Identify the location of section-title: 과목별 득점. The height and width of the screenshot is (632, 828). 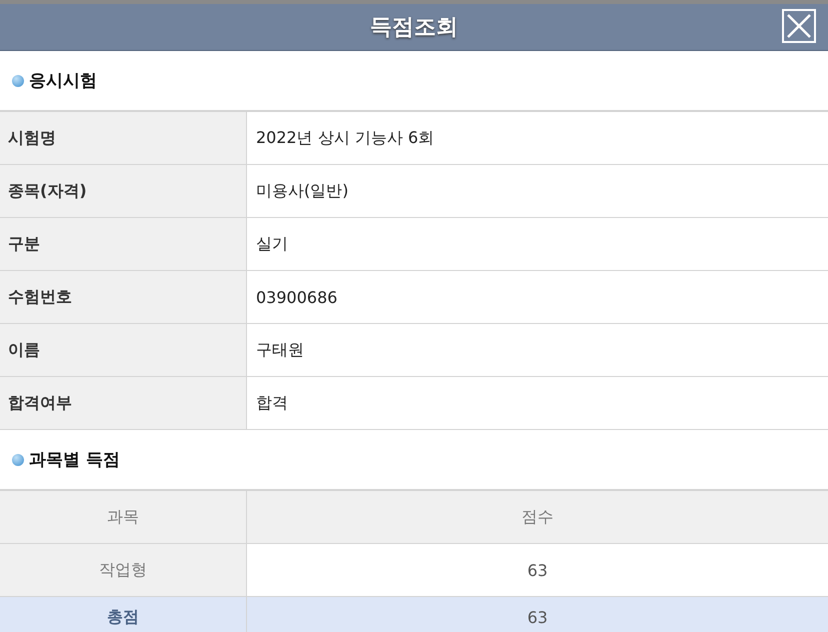
(74, 460).